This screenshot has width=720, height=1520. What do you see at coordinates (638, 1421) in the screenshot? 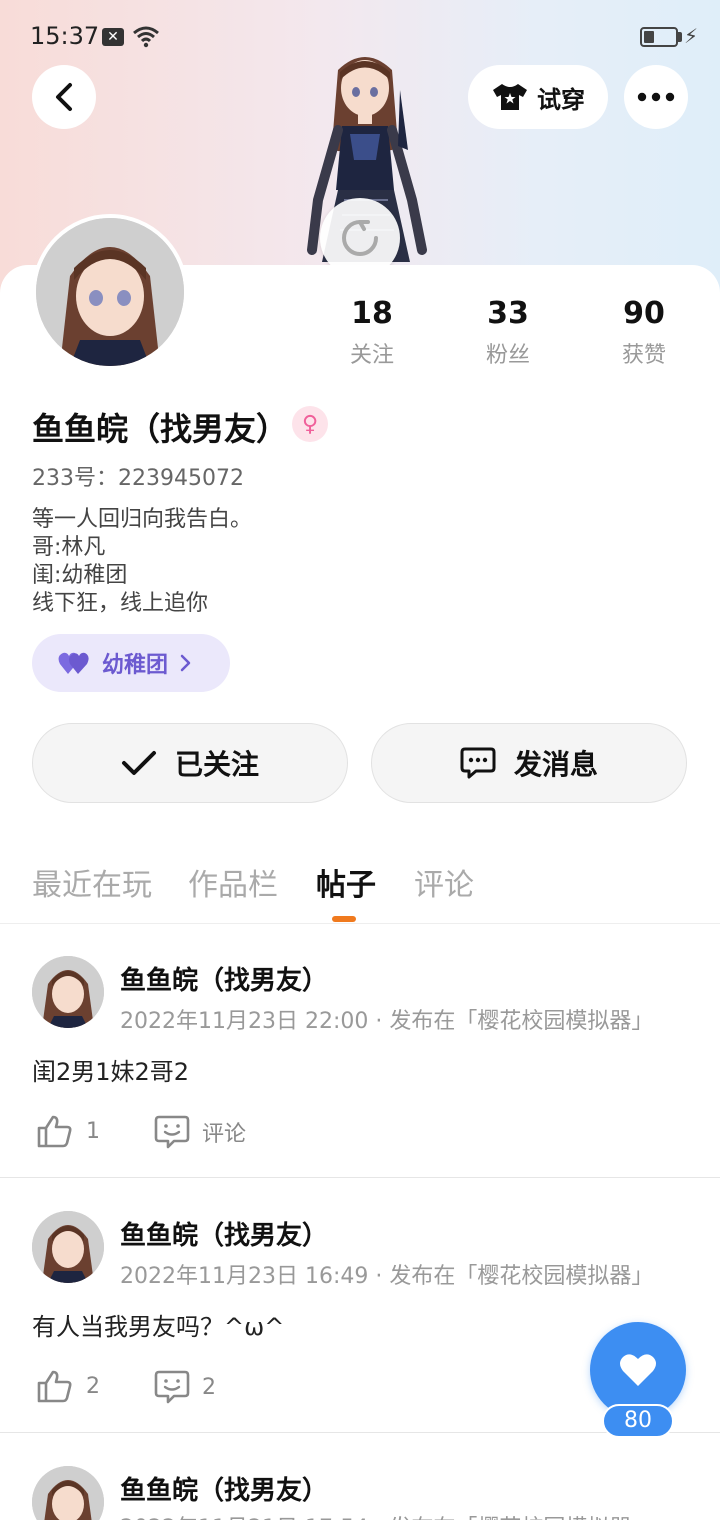
I see `fab-like-count: 80` at bounding box center [638, 1421].